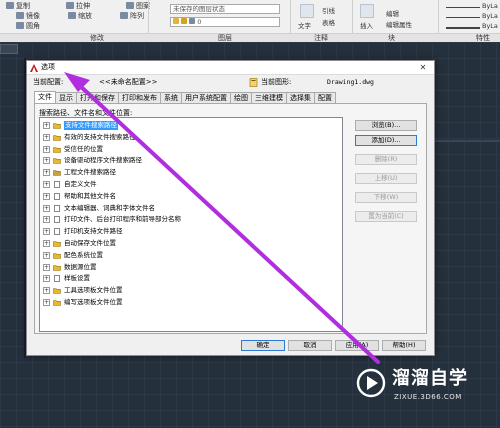 The image size is (500, 428). I want to click on insert-block-icon, so click(367, 11).